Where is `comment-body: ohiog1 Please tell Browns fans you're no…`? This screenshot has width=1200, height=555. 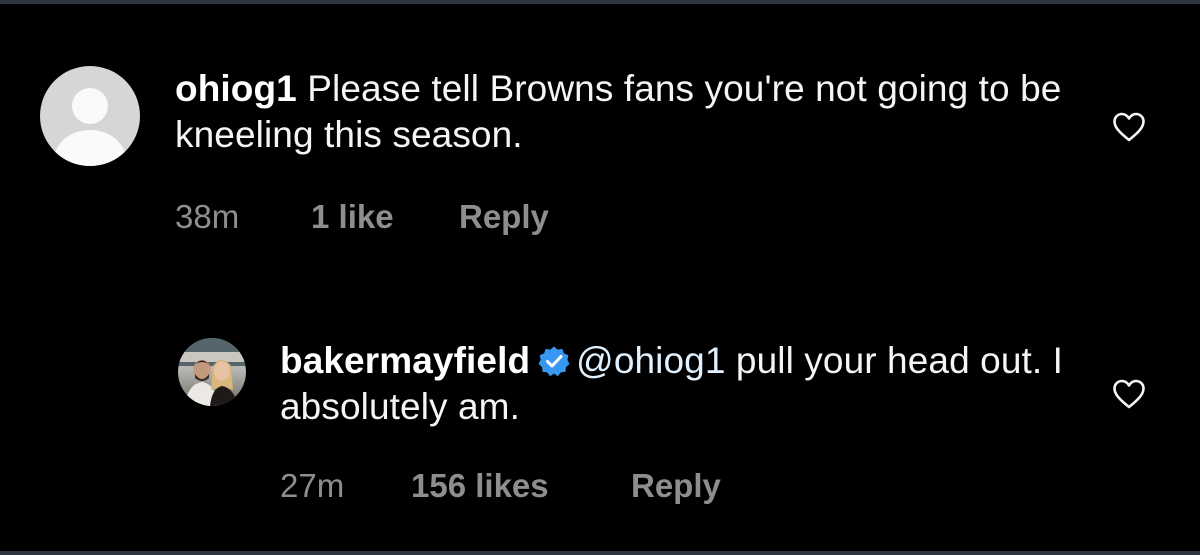
comment-body: ohiog1 Please tell Browns fans you're no… is located at coordinates (625, 112).